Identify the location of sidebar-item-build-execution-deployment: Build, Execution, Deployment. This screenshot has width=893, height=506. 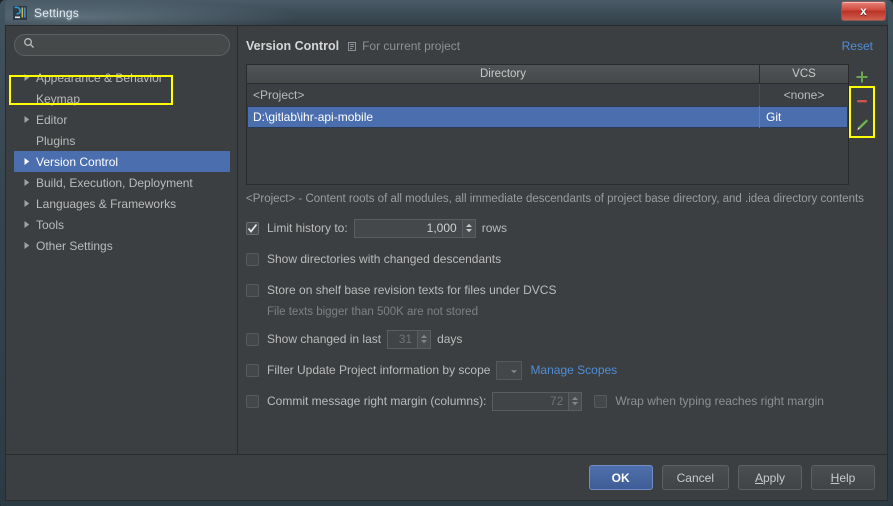
(122, 182).